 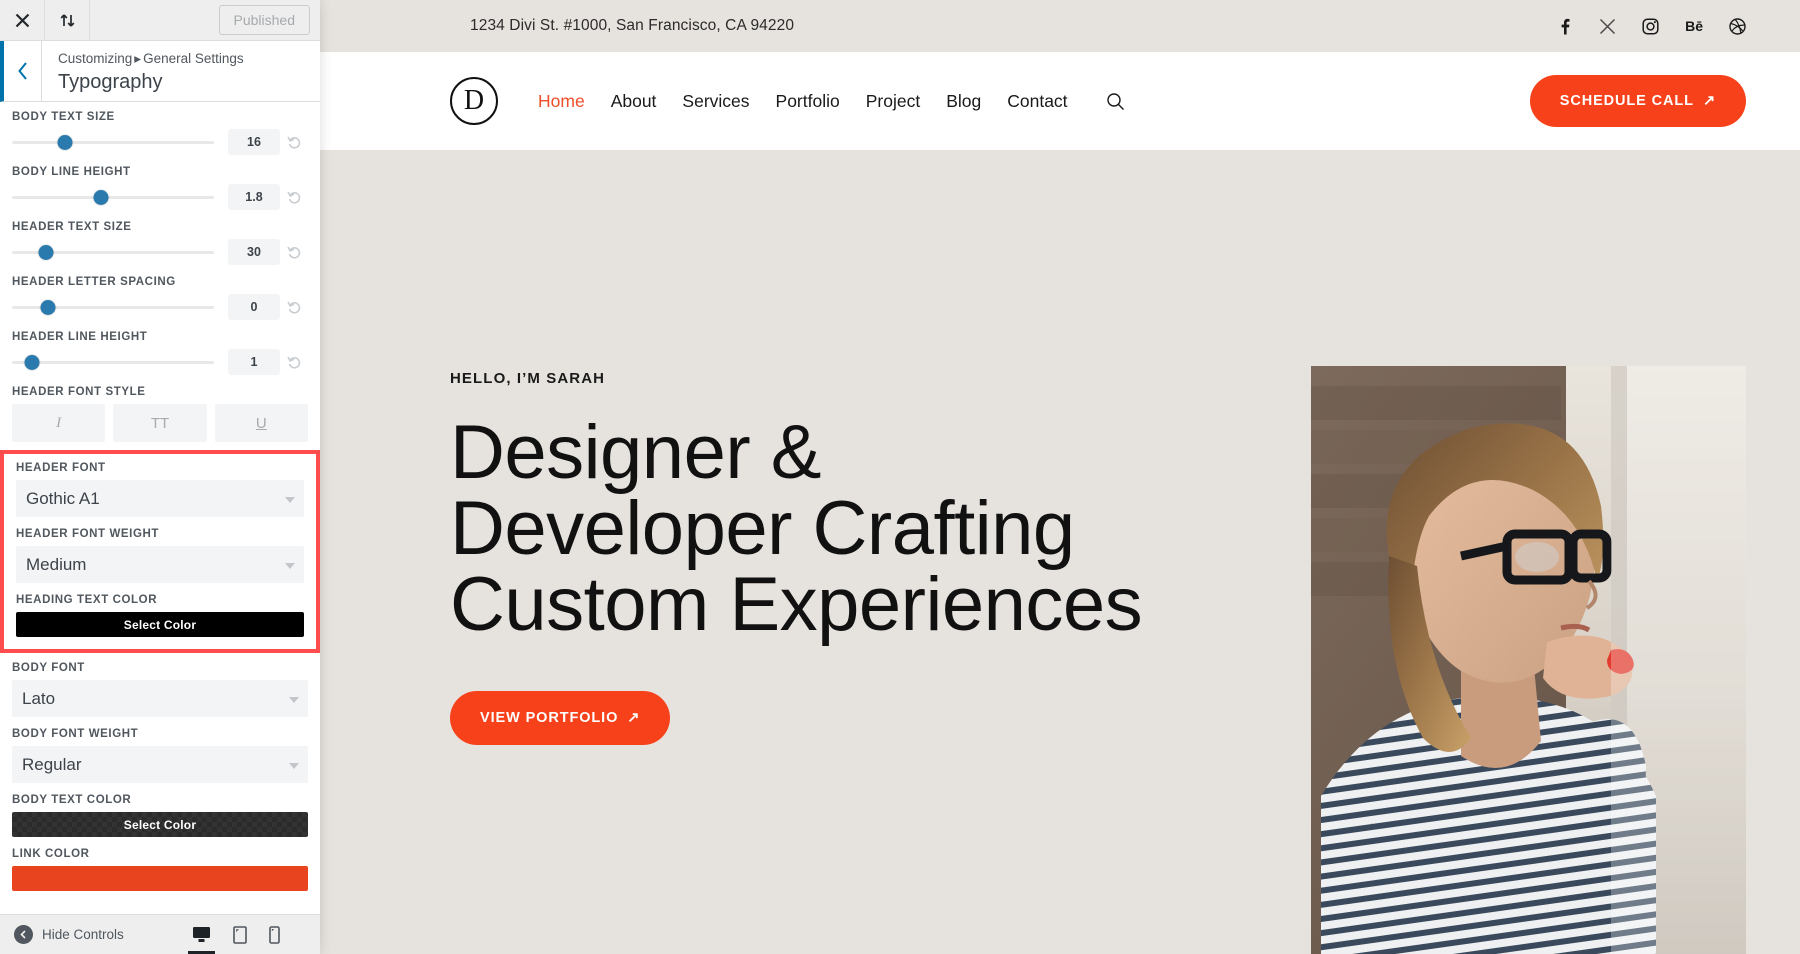 I want to click on desktop-icon, so click(x=201, y=940).